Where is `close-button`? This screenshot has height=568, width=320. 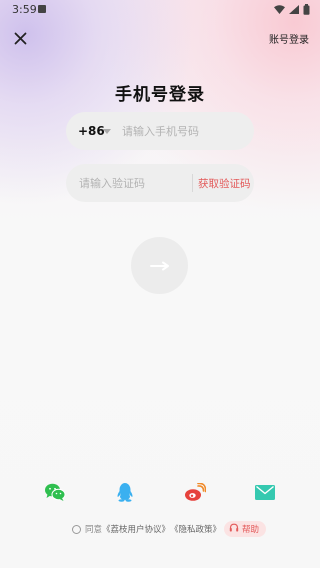
close-button is located at coordinates (20, 39).